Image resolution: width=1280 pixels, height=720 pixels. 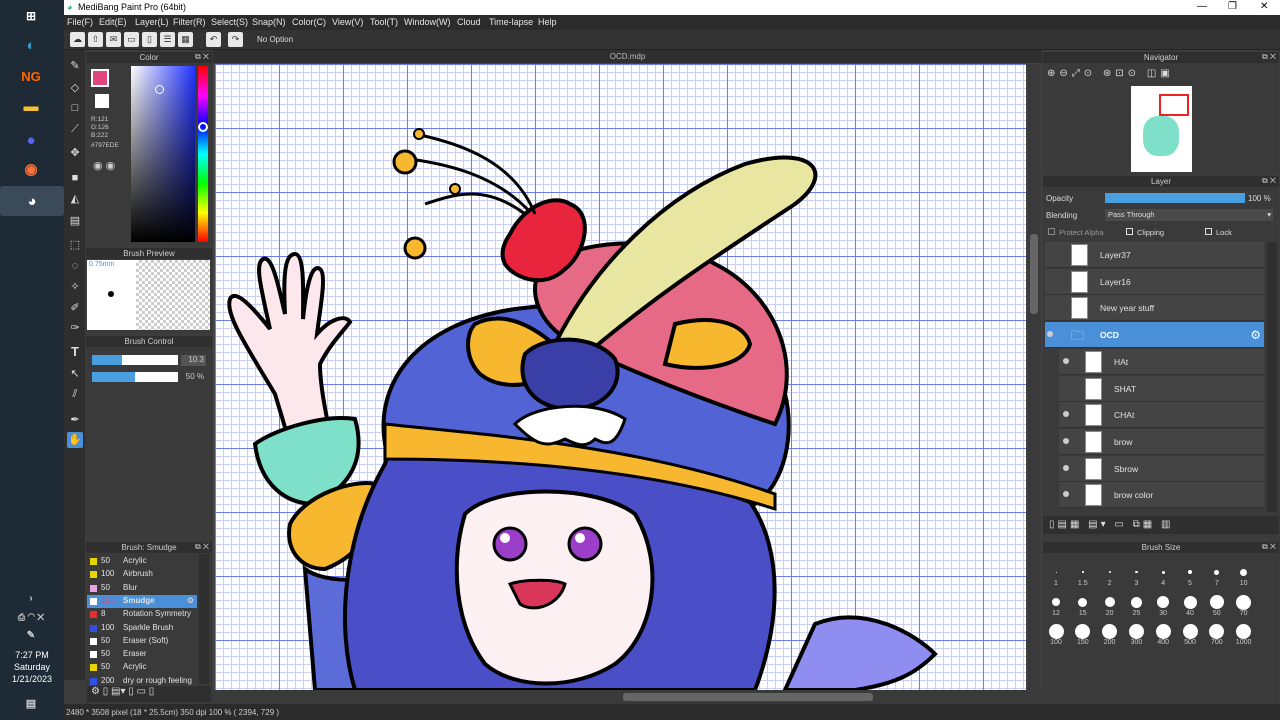 I want to click on file-explorer-icon: ▬, so click(x=31, y=106).